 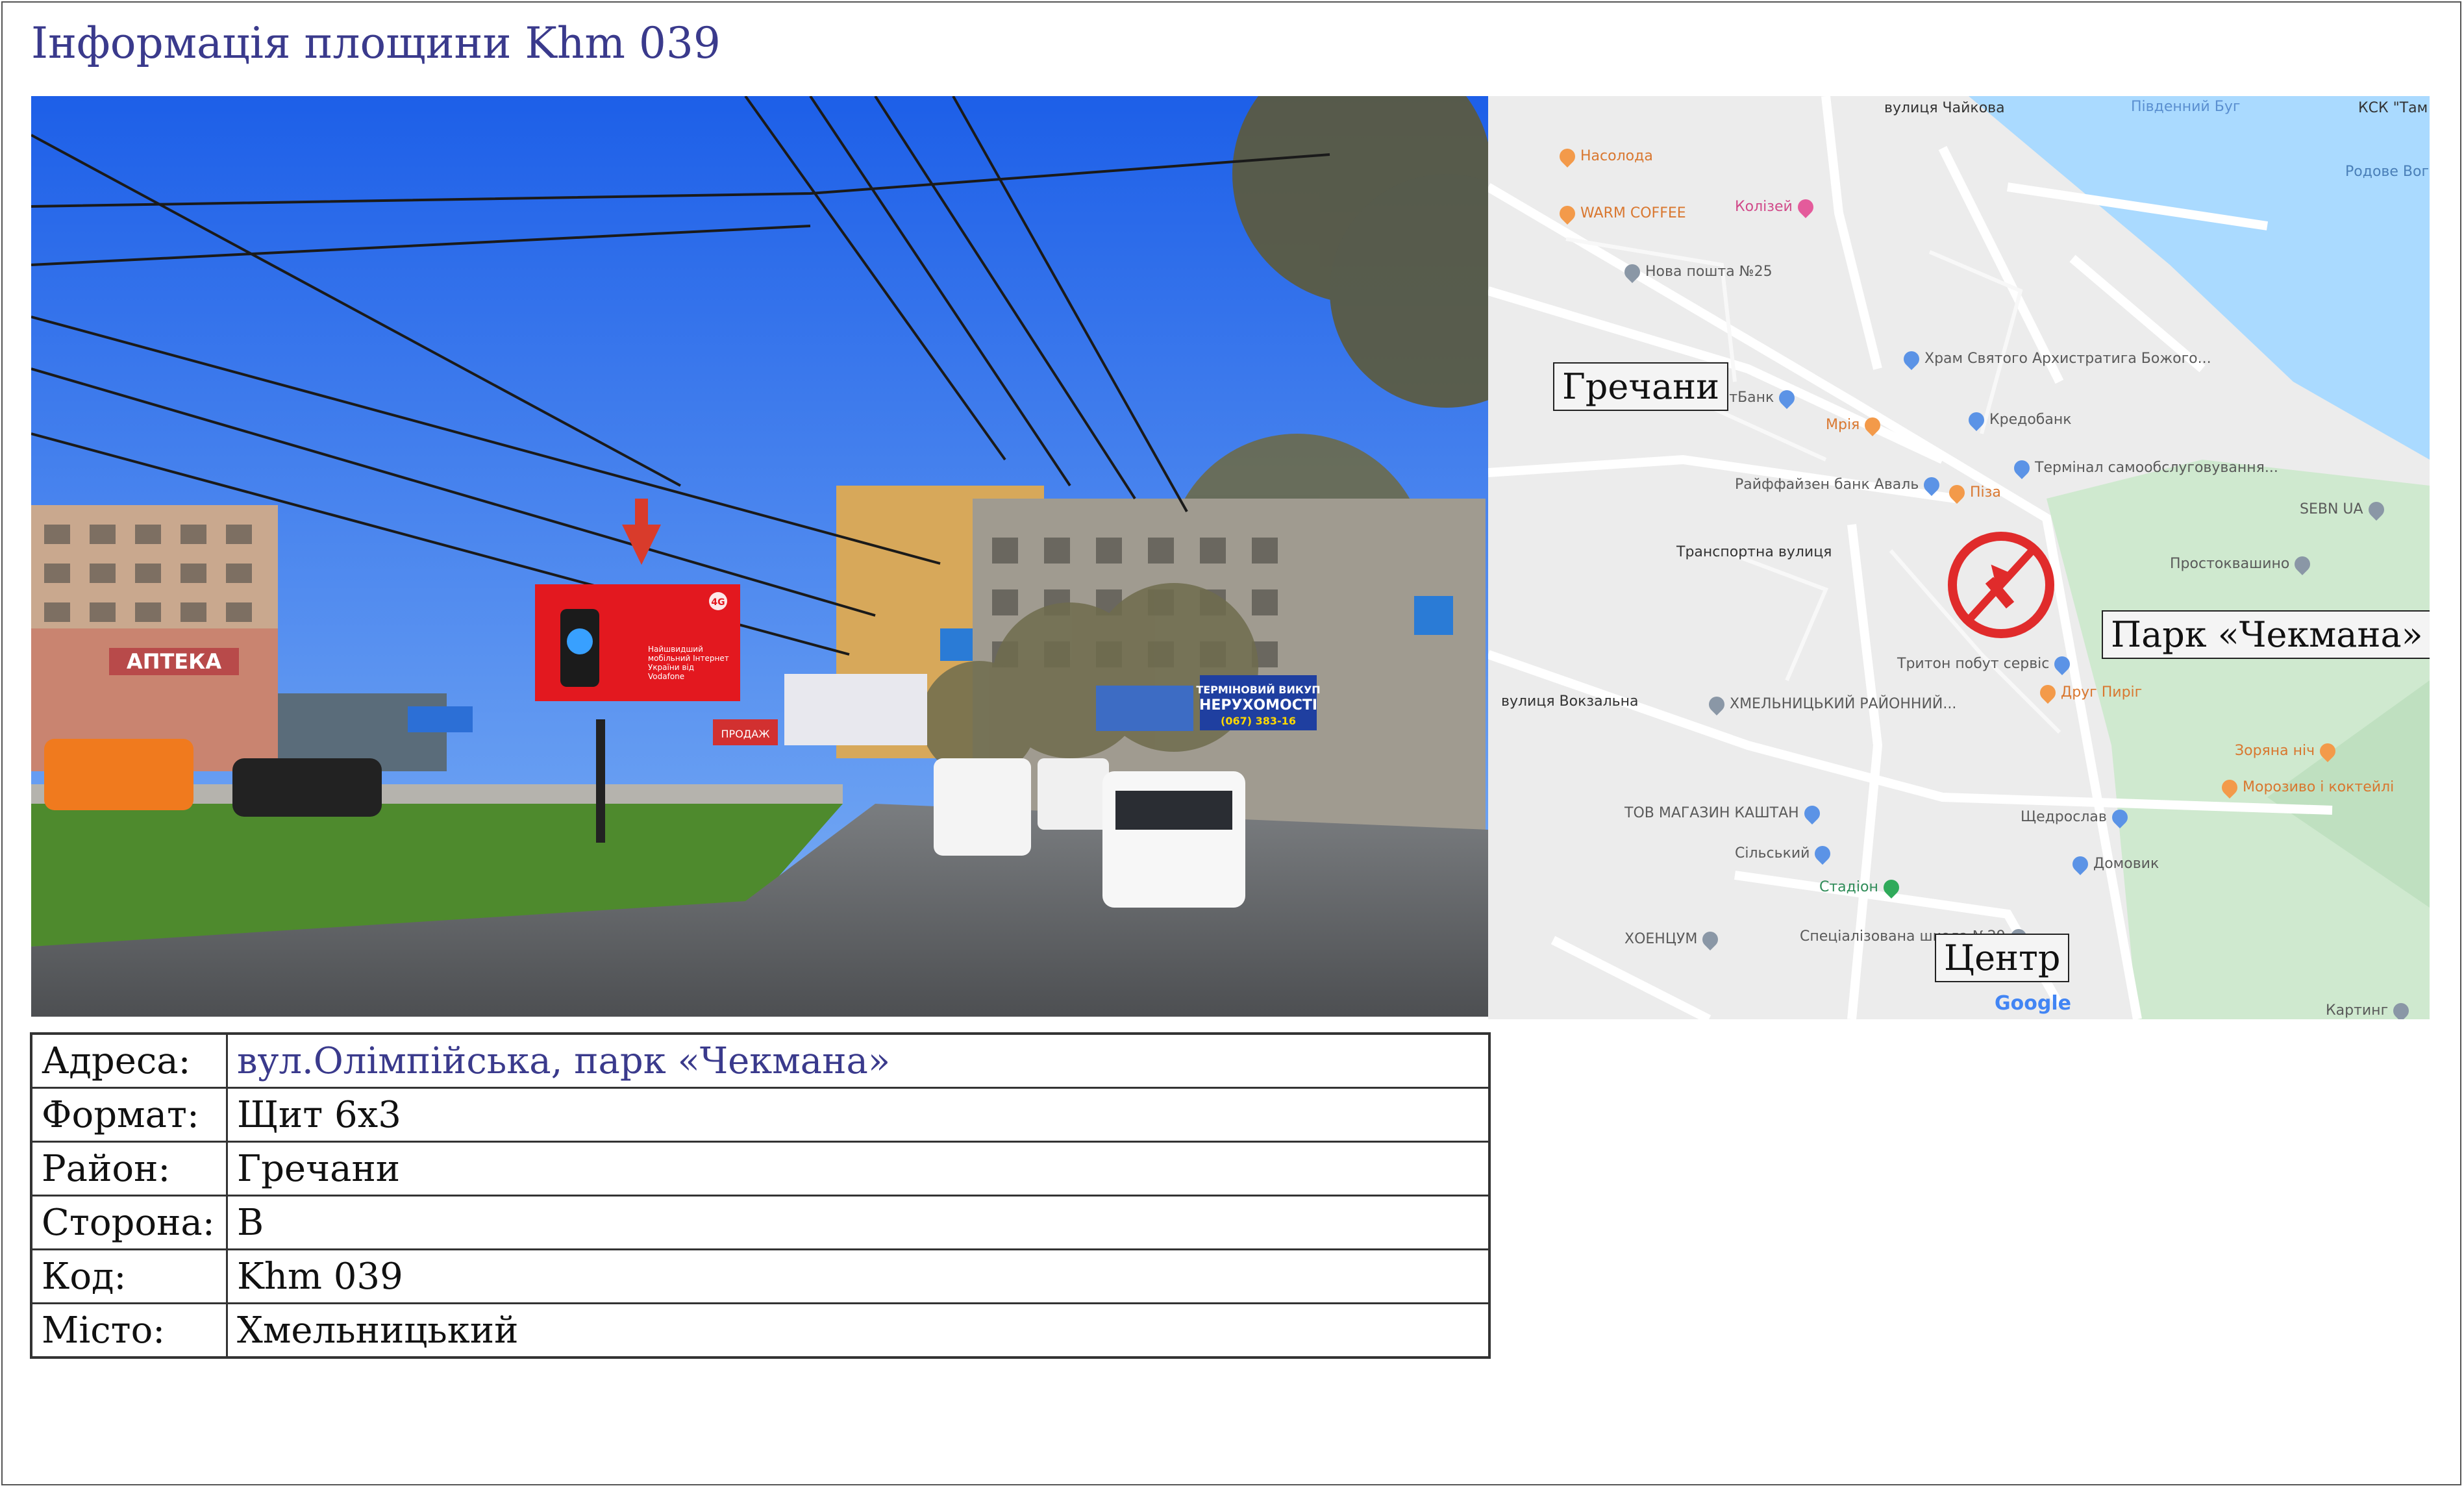 What do you see at coordinates (858, 1222) in the screenshot?
I see `side-value: В` at bounding box center [858, 1222].